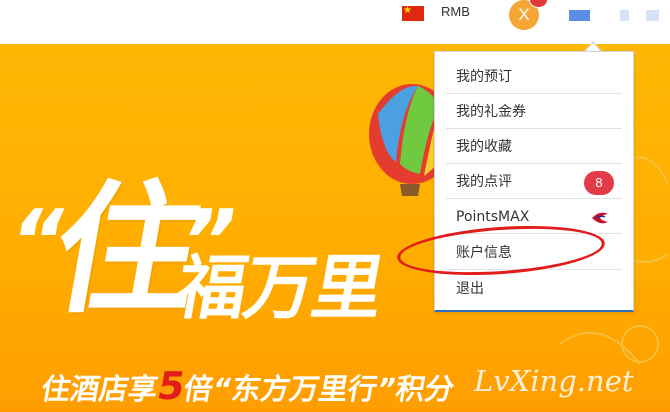 This screenshot has height=412, width=670. Describe the element at coordinates (534, 147) in the screenshot. I see `menu-item-favorites: 我的收藏` at that location.